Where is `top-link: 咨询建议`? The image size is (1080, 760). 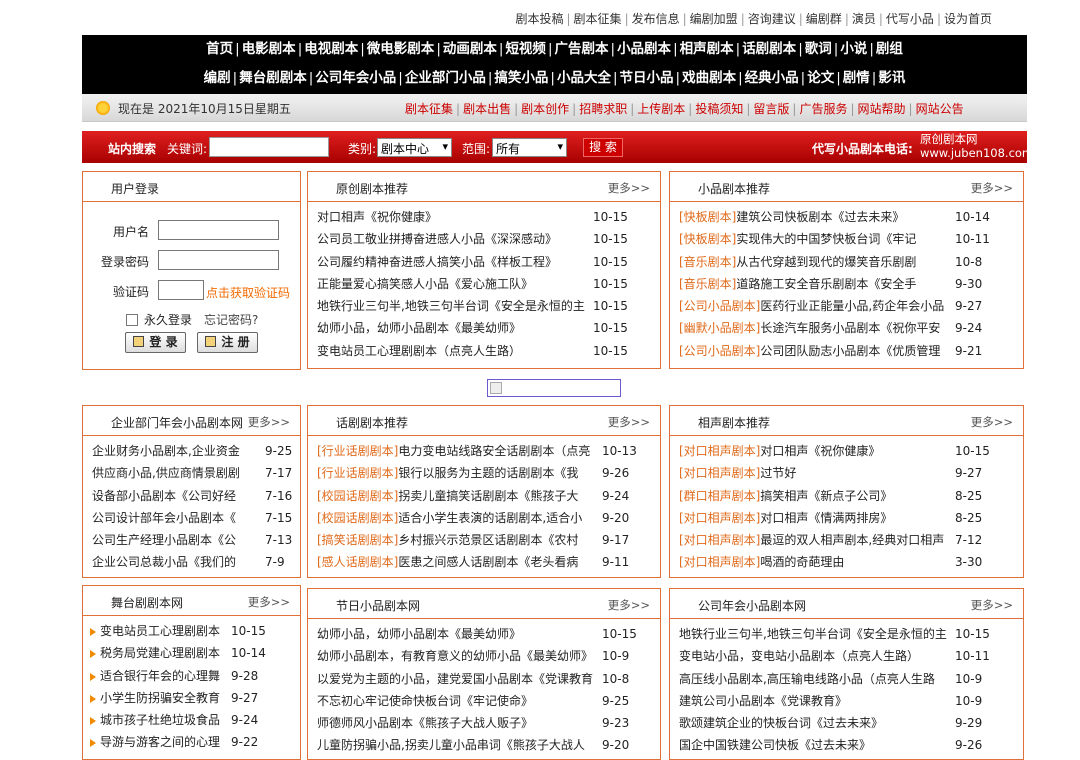 top-link: 咨询建议 is located at coordinates (772, 19).